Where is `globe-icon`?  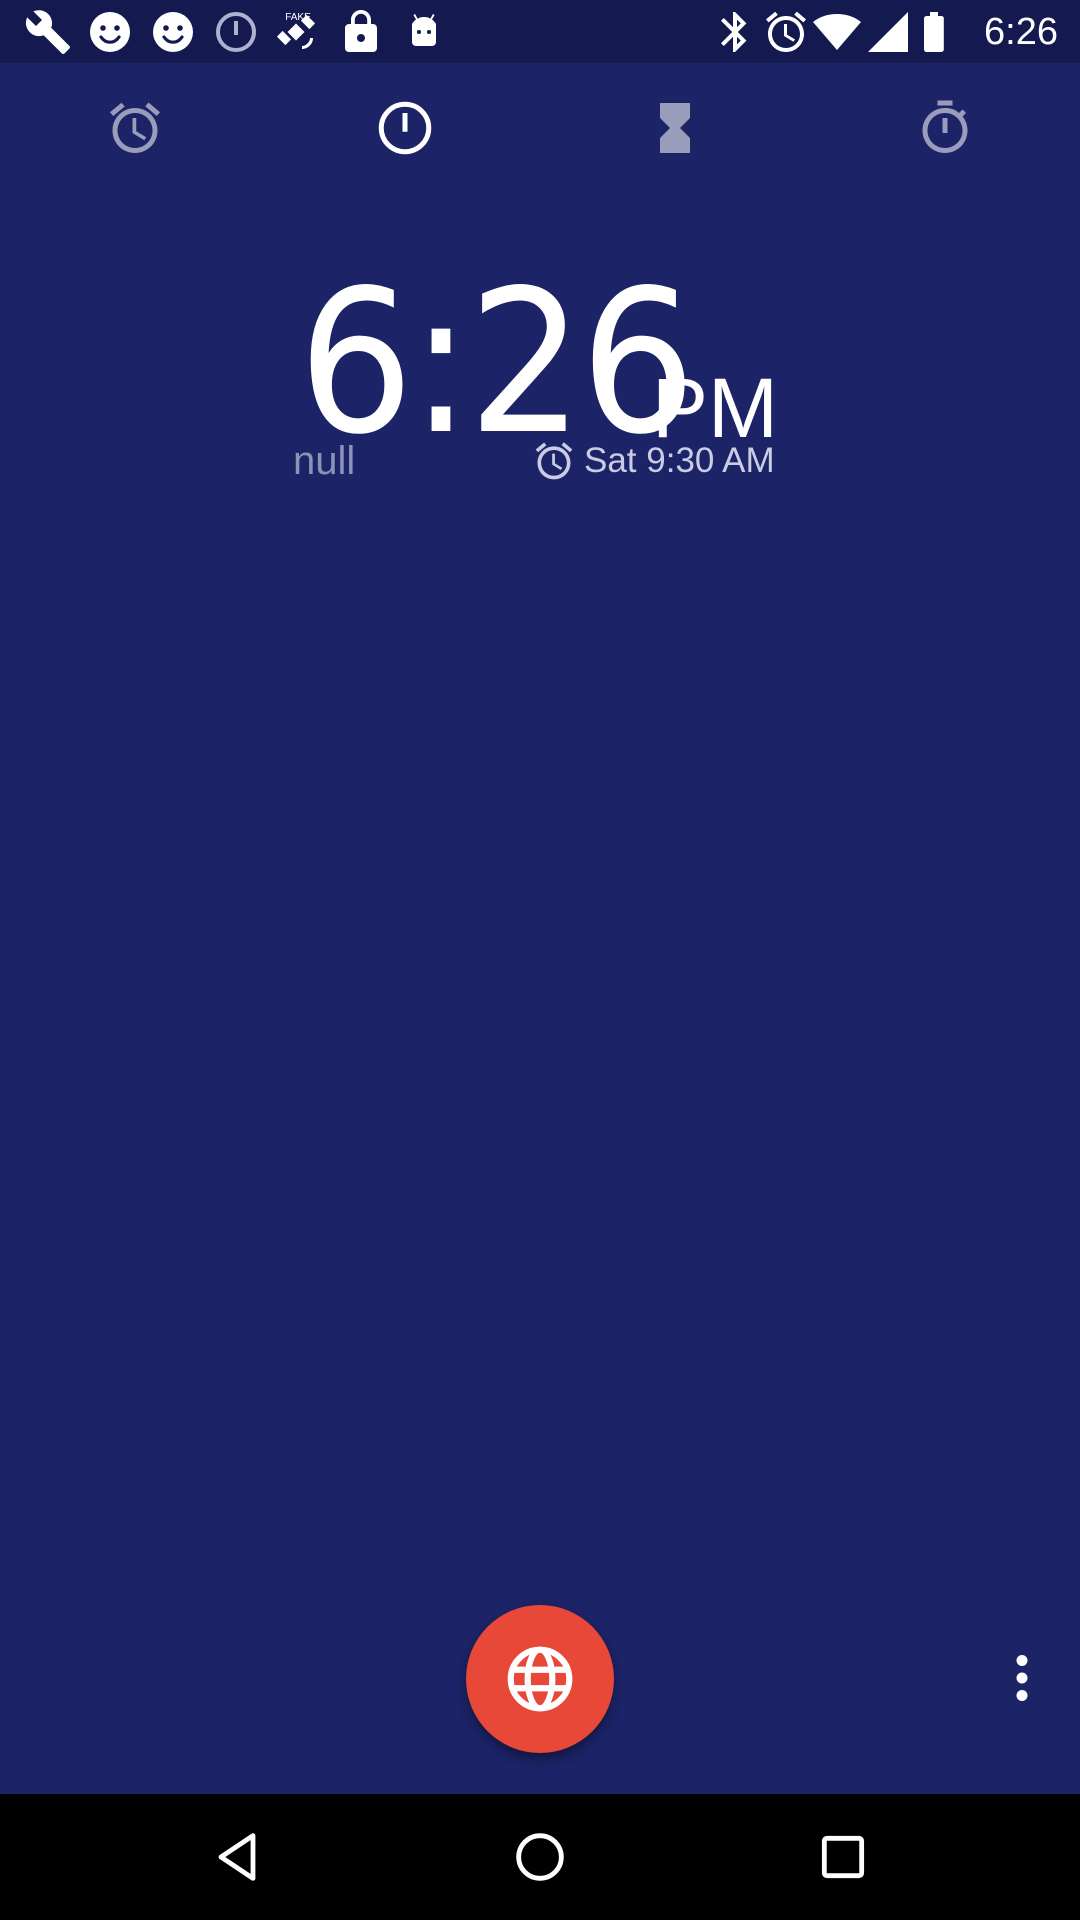 globe-icon is located at coordinates (540, 1679).